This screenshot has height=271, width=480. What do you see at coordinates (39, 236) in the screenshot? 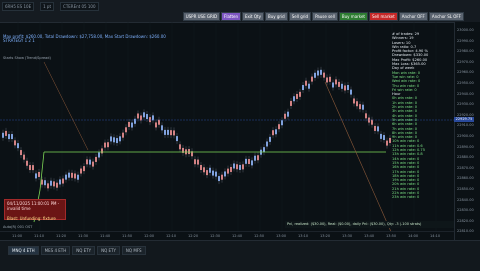
I see `time-tick: 11:10` at bounding box center [39, 236].